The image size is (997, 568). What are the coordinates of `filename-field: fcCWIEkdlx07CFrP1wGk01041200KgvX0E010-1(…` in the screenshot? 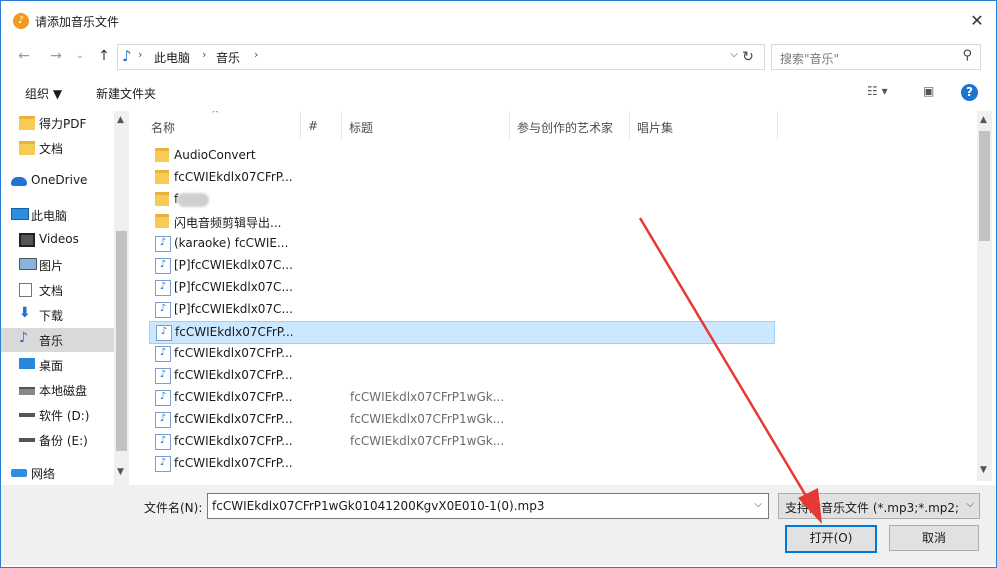 It's located at (488, 506).